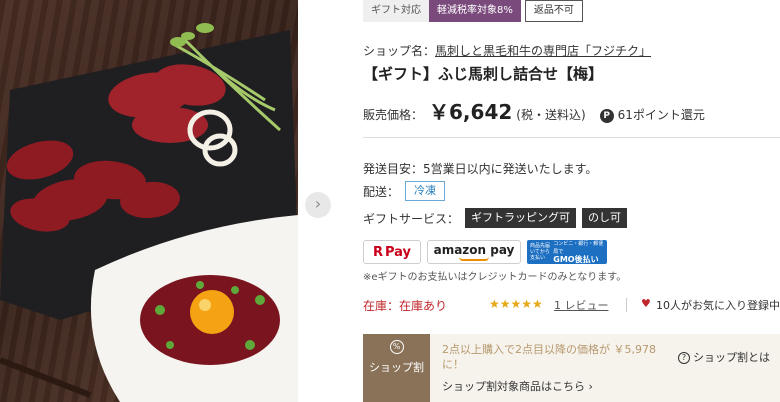 The image size is (780, 402). What do you see at coordinates (517, 386) in the screenshot?
I see `shop-discount-items-link: ショップ割対象商品はこちら ›` at bounding box center [517, 386].